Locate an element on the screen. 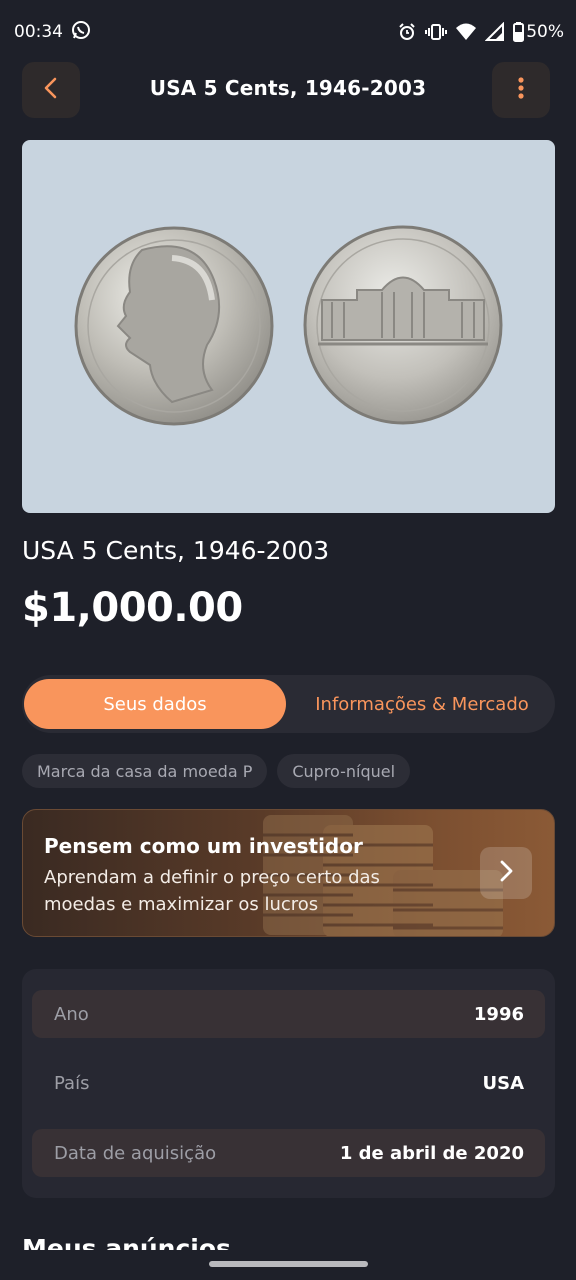  tab-seus-dados: Seus dados is located at coordinates (155, 704).